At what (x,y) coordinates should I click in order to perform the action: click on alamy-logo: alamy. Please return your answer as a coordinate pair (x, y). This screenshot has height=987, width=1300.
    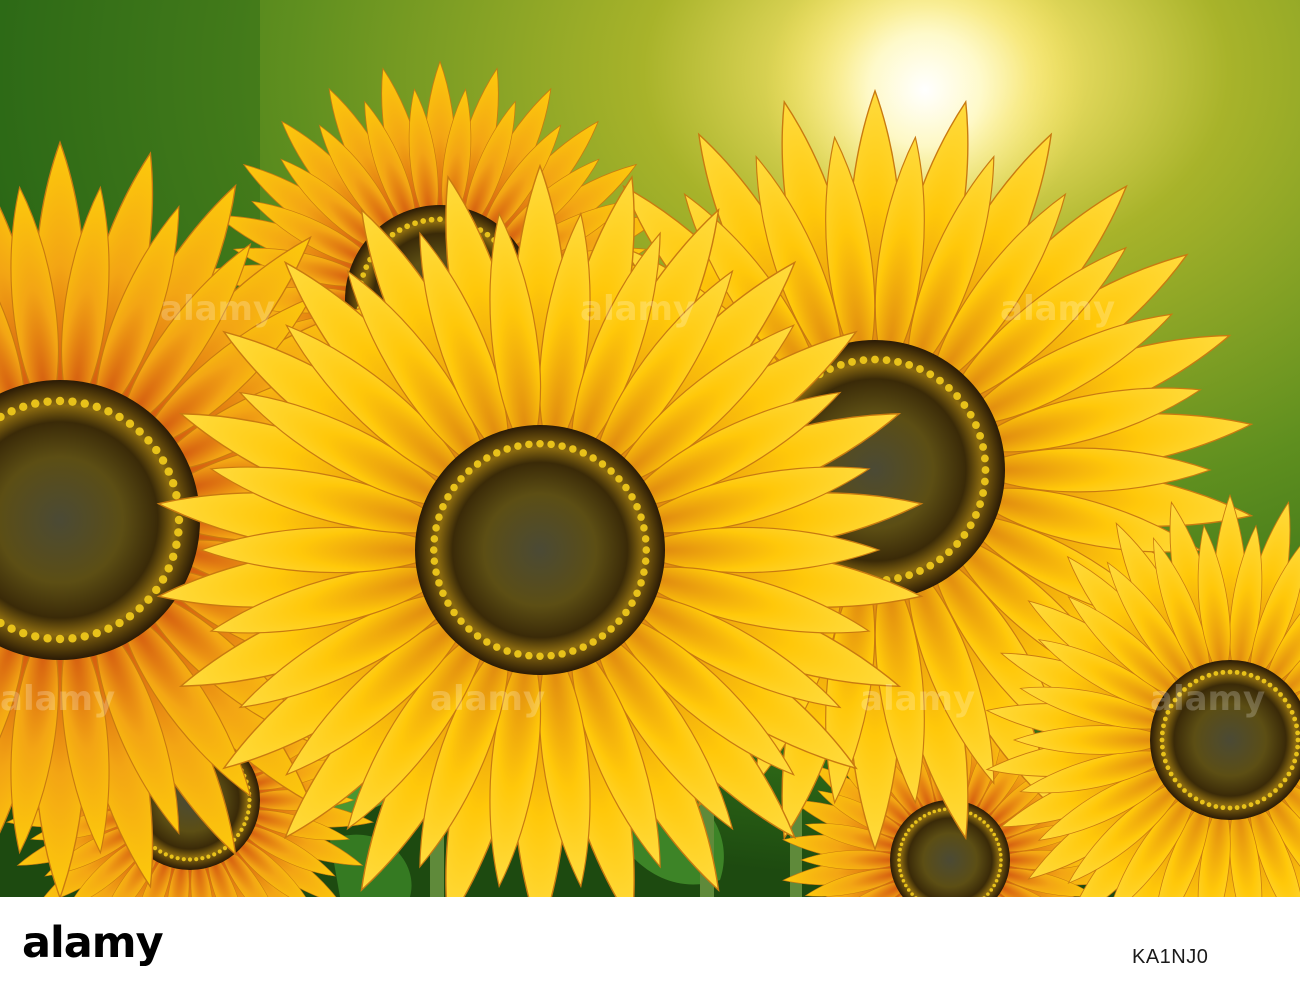
    Looking at the image, I should click on (93, 943).